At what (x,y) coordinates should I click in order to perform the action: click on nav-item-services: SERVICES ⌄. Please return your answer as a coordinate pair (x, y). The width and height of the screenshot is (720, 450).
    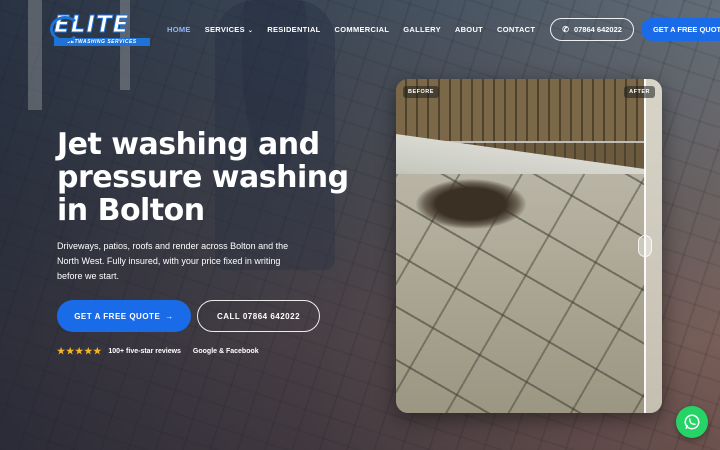
    Looking at the image, I should click on (229, 29).